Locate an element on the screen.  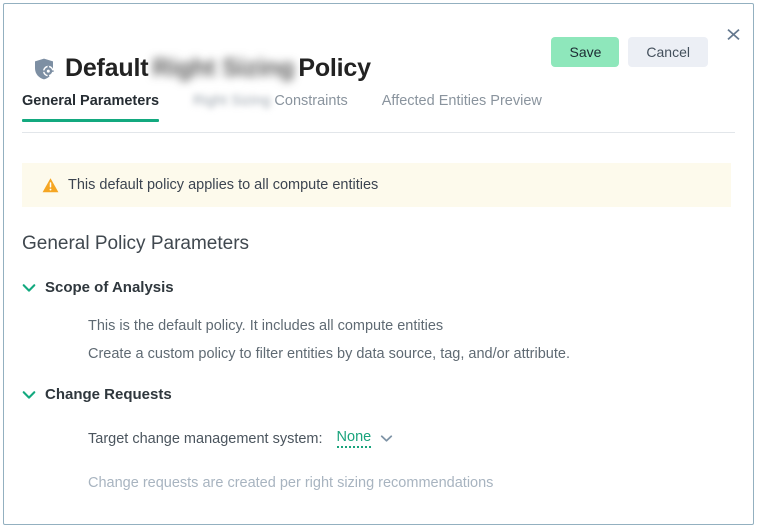
warning-triangle-icon is located at coordinates (50, 184).